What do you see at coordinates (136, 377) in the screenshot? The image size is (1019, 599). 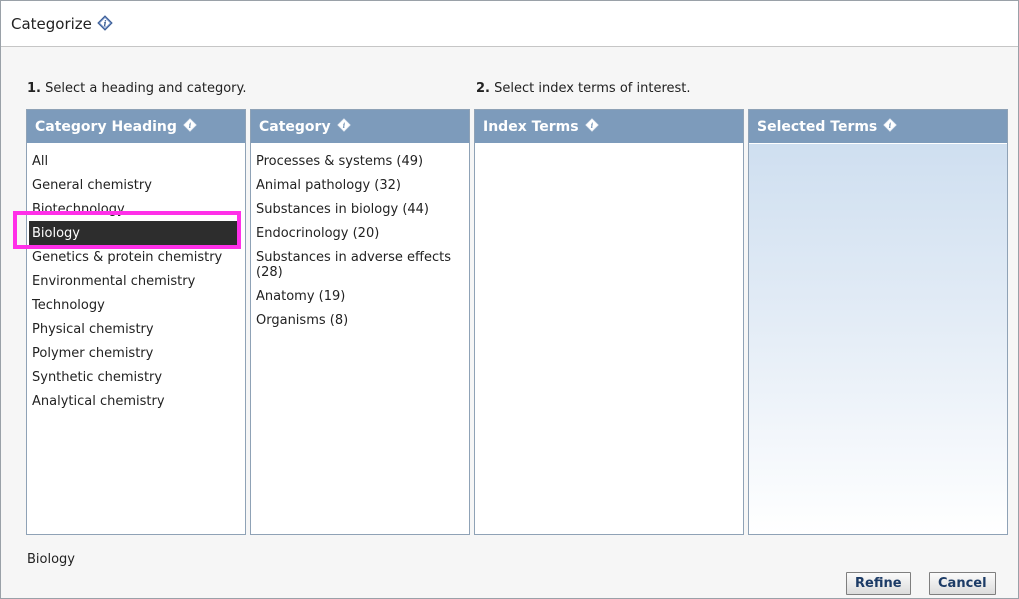 I see `category-heading-item: Synthetic chemistry` at bounding box center [136, 377].